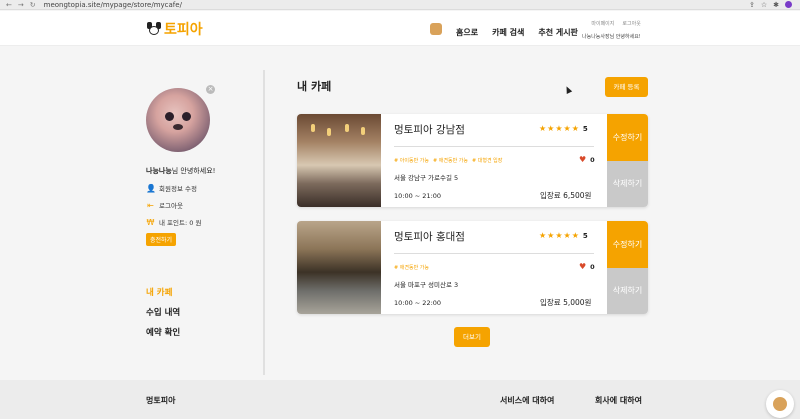  I want to click on chatbot-button, so click(780, 404).